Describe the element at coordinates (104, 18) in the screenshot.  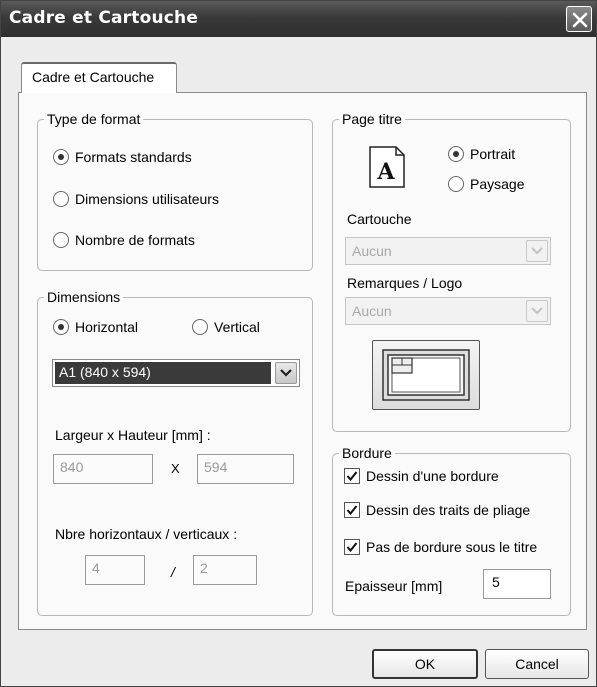
I see `window-title: Cadre et Cartouche` at that location.